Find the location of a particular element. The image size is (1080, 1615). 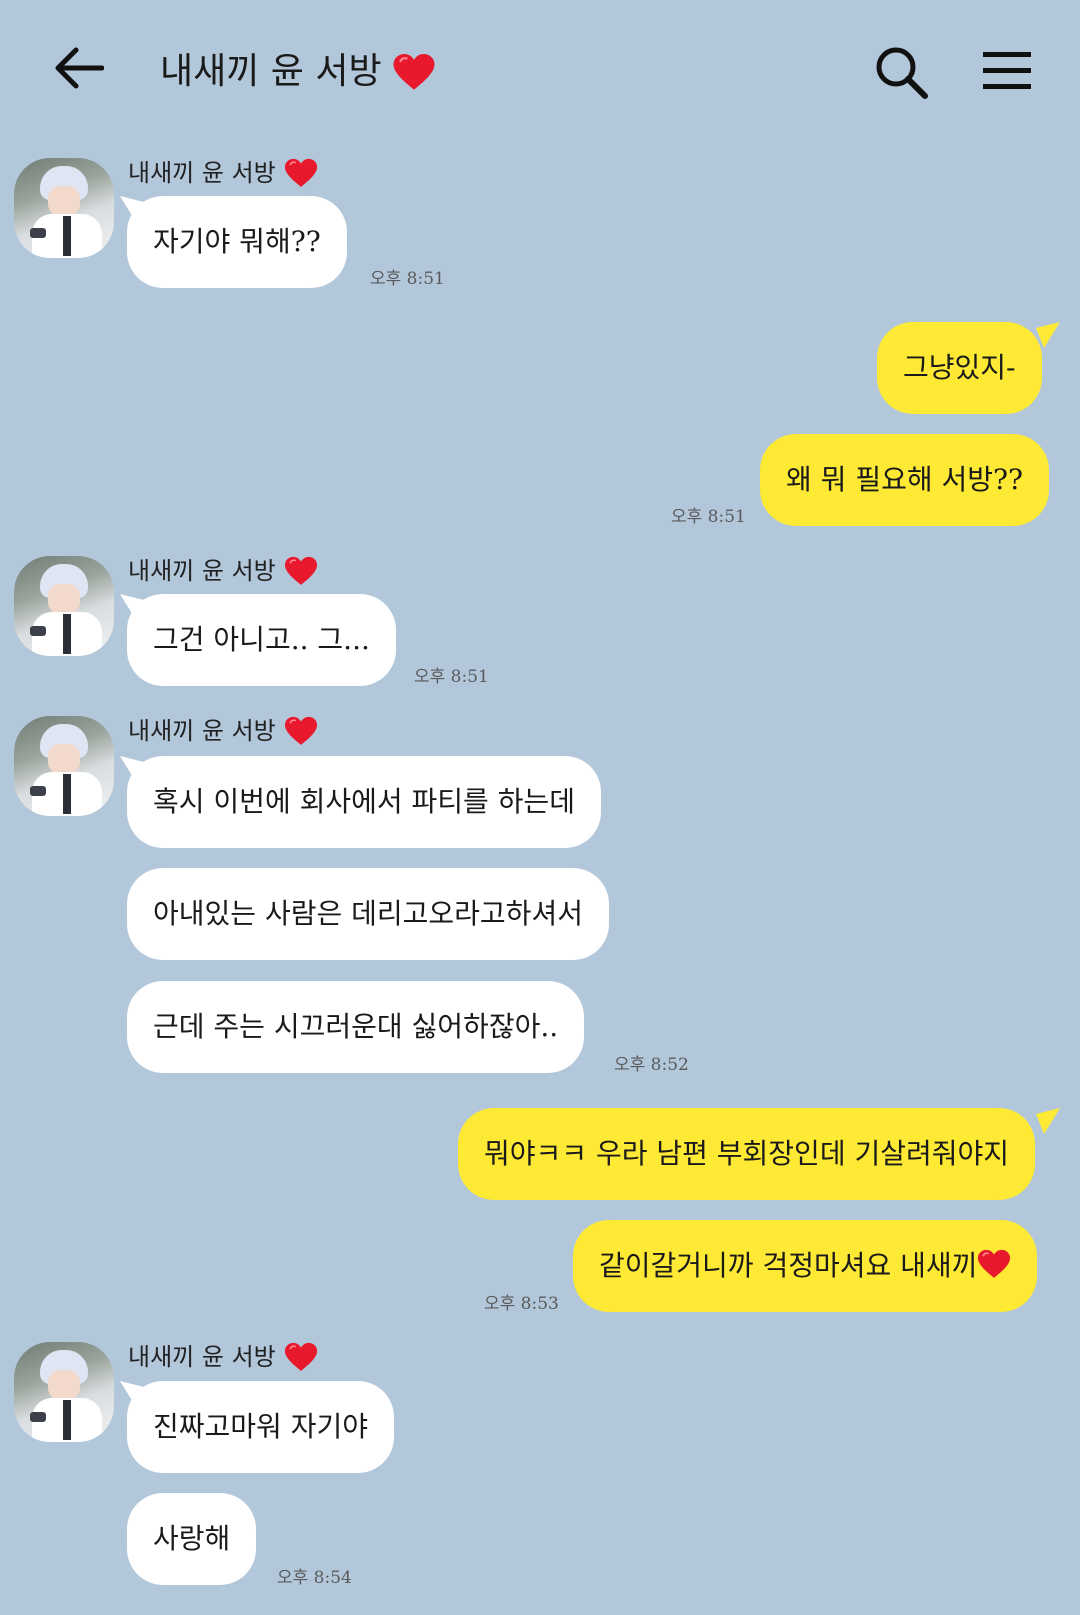

message-bubble: 혹시 이번에 회사에서 파티를 하는데 is located at coordinates (364, 802).